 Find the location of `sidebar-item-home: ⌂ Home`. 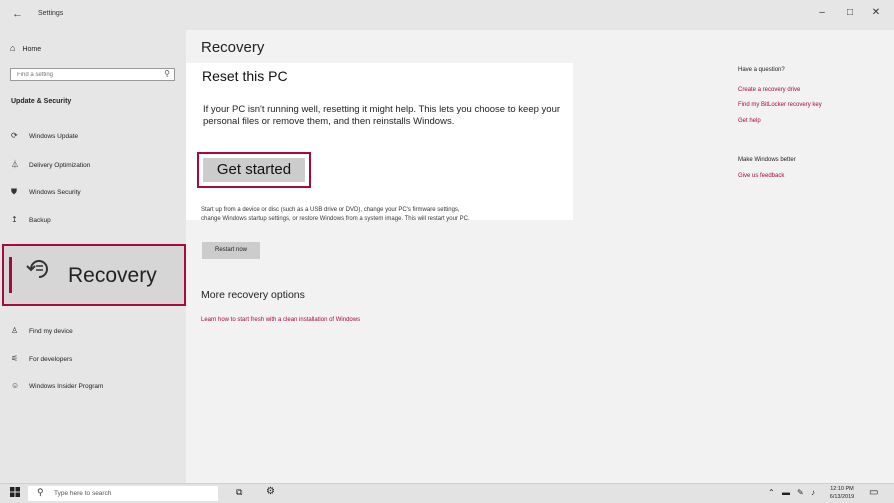

sidebar-item-home: ⌂ Home is located at coordinates (25, 48).